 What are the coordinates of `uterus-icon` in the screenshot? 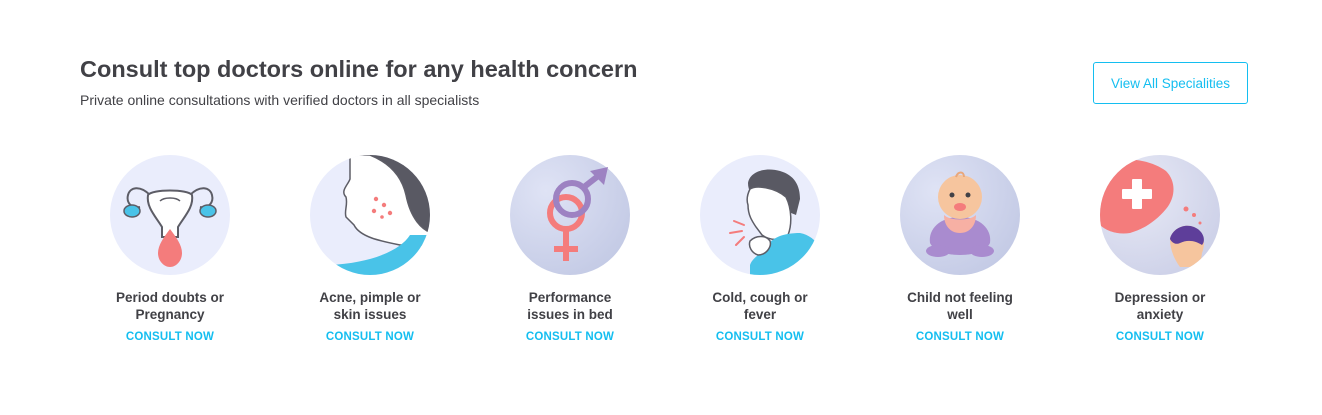 It's located at (170, 215).